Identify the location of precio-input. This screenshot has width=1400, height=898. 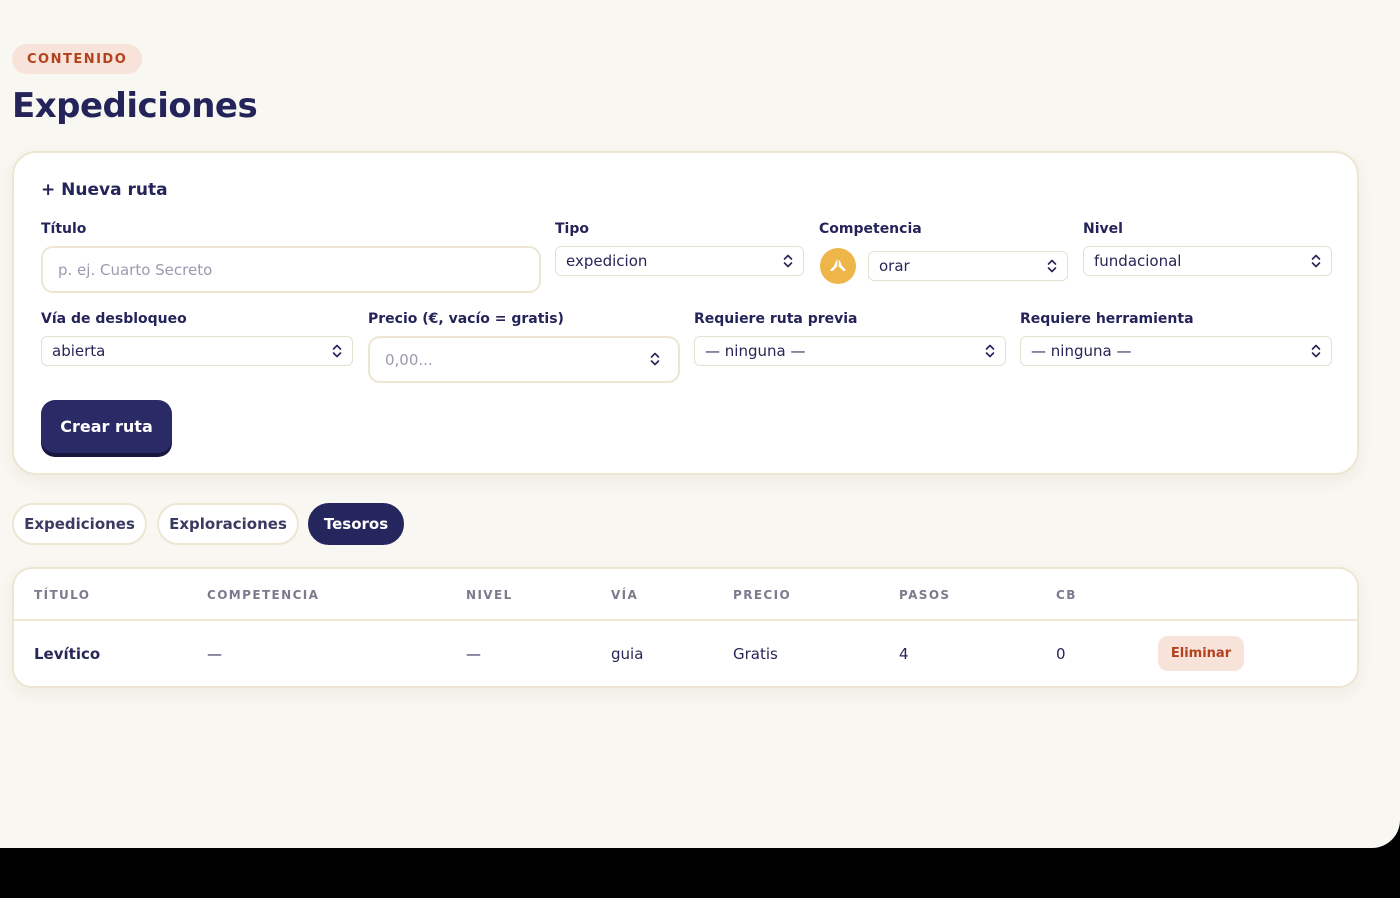
(524, 359).